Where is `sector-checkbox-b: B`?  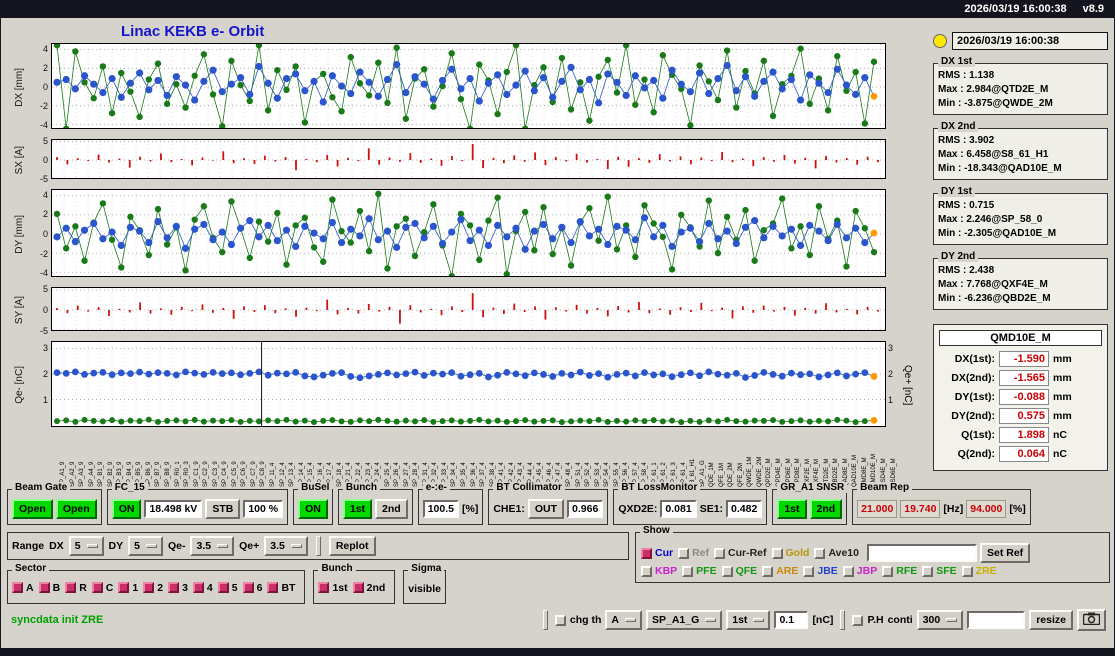 sector-checkbox-b: B is located at coordinates (49, 588).